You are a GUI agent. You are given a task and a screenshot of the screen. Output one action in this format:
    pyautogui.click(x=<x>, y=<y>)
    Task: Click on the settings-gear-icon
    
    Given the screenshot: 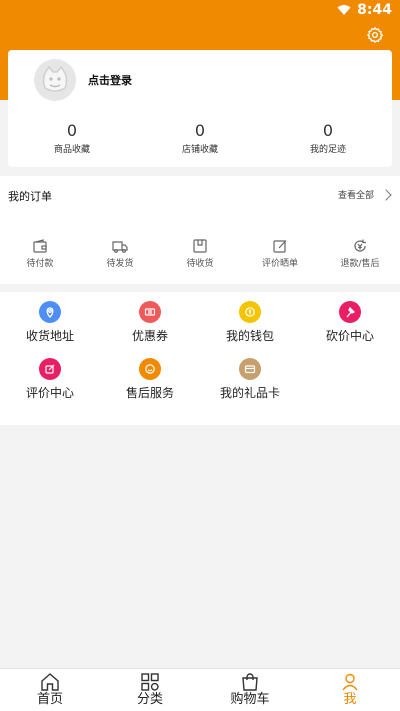 What is the action you would take?
    pyautogui.click(x=375, y=35)
    